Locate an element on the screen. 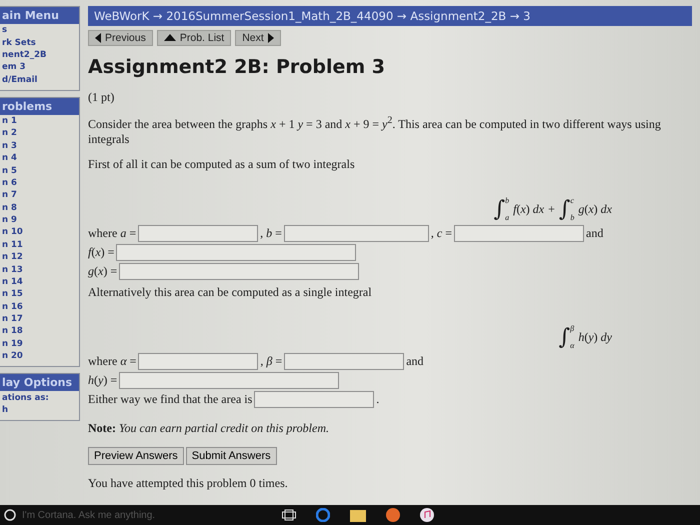 Image resolution: width=700 pixels, height=525 pixels. music-note-icon is located at coordinates (427, 515).